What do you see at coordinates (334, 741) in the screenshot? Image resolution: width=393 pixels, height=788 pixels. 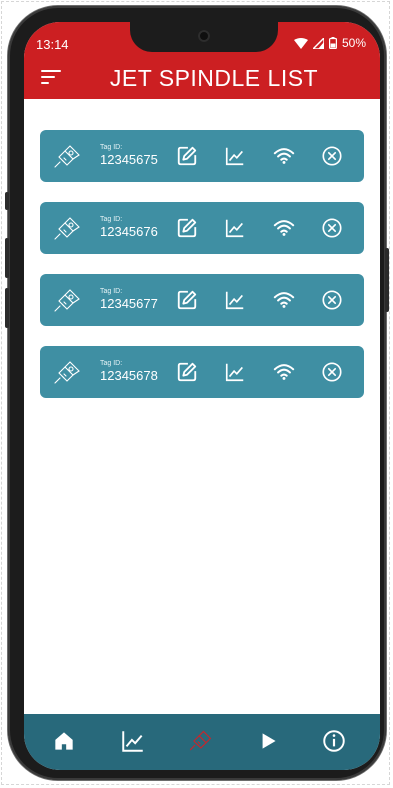 I see `info-icon` at bounding box center [334, 741].